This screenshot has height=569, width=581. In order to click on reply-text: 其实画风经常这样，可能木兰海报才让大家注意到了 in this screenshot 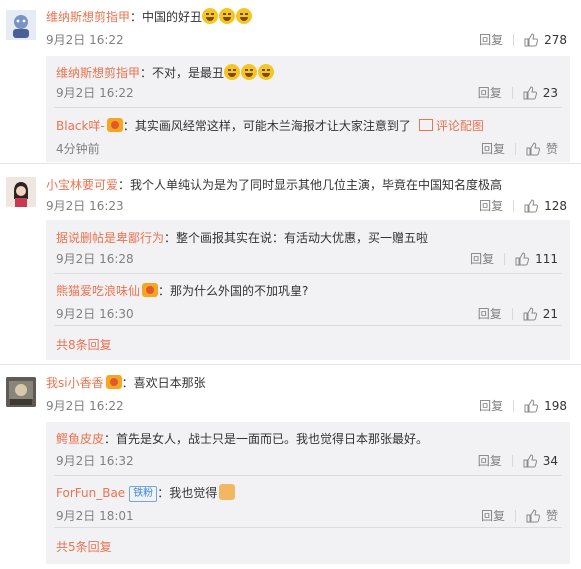, I will do `click(272, 126)`.